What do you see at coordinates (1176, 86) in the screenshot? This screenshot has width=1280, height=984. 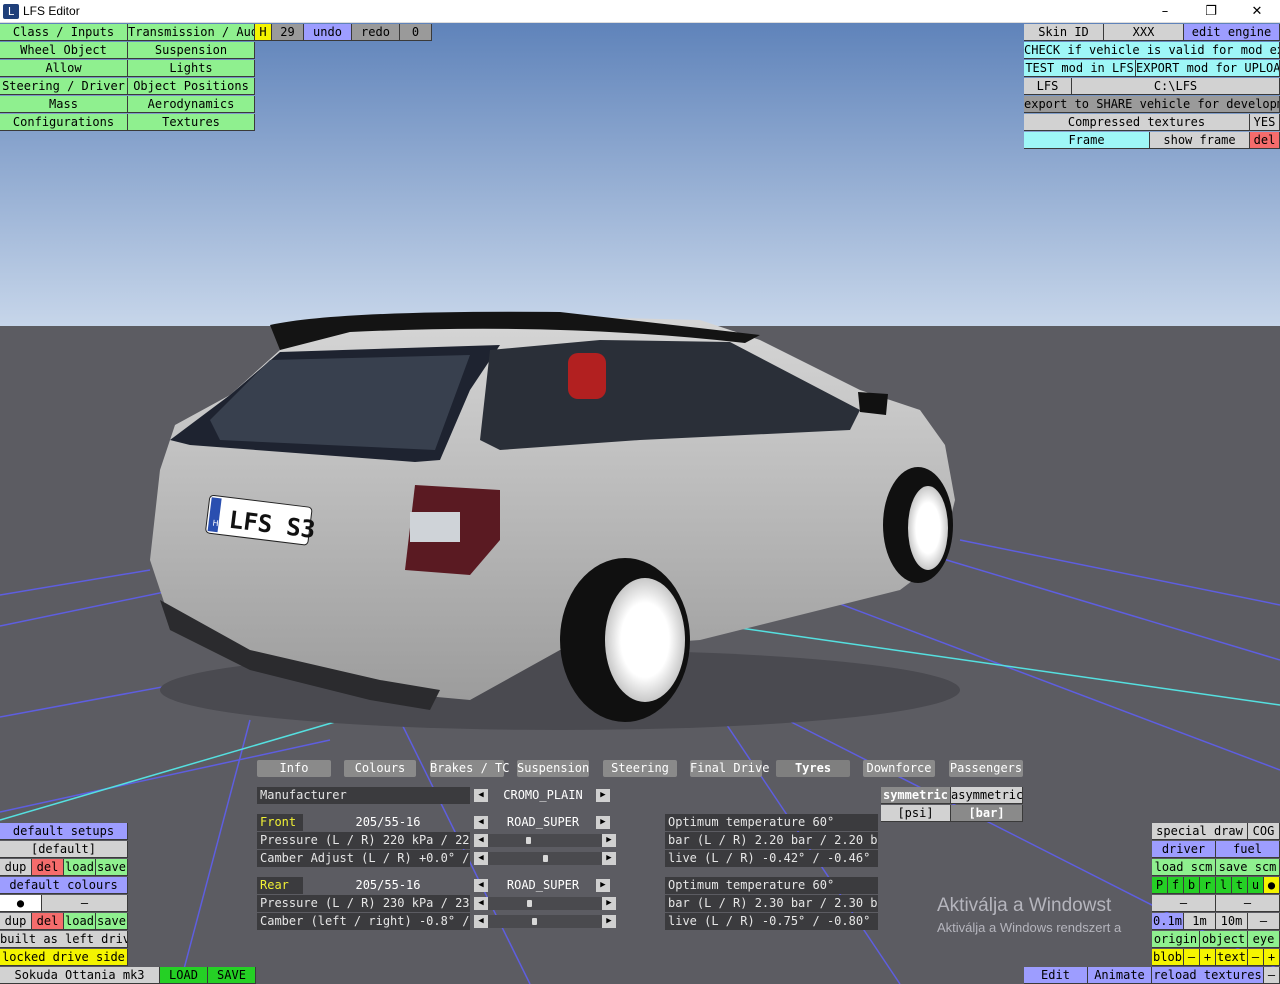 I see `lfs-path-field: C:\LFS` at bounding box center [1176, 86].